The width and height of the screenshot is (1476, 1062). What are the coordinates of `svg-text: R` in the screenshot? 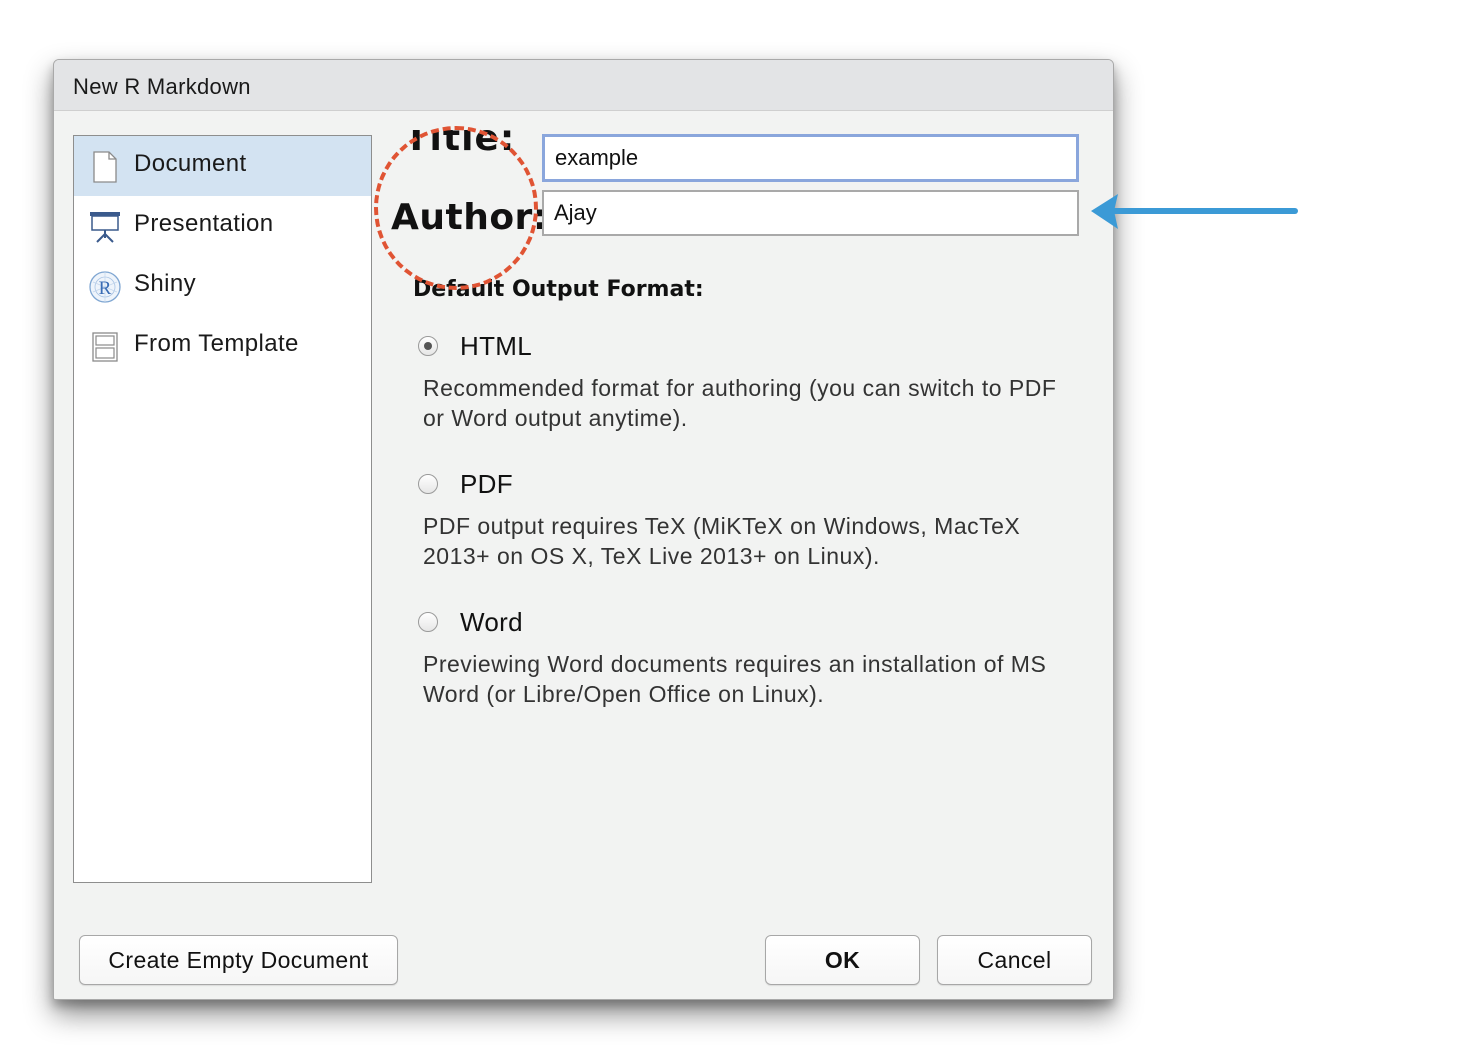 It's located at (105, 288).